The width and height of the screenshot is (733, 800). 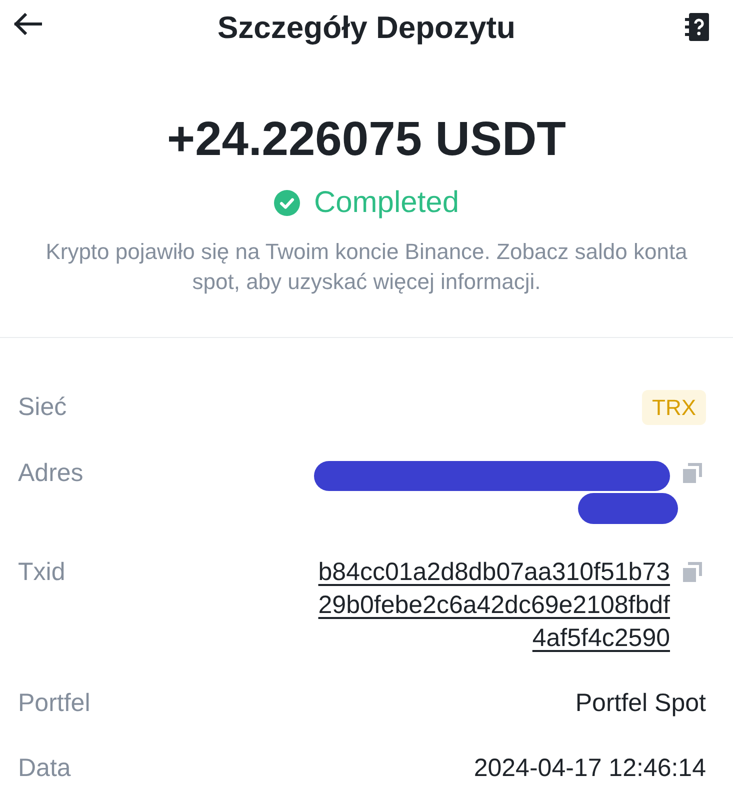 What do you see at coordinates (366, 28) in the screenshot?
I see `page-title: Szczegóły Depozytu` at bounding box center [366, 28].